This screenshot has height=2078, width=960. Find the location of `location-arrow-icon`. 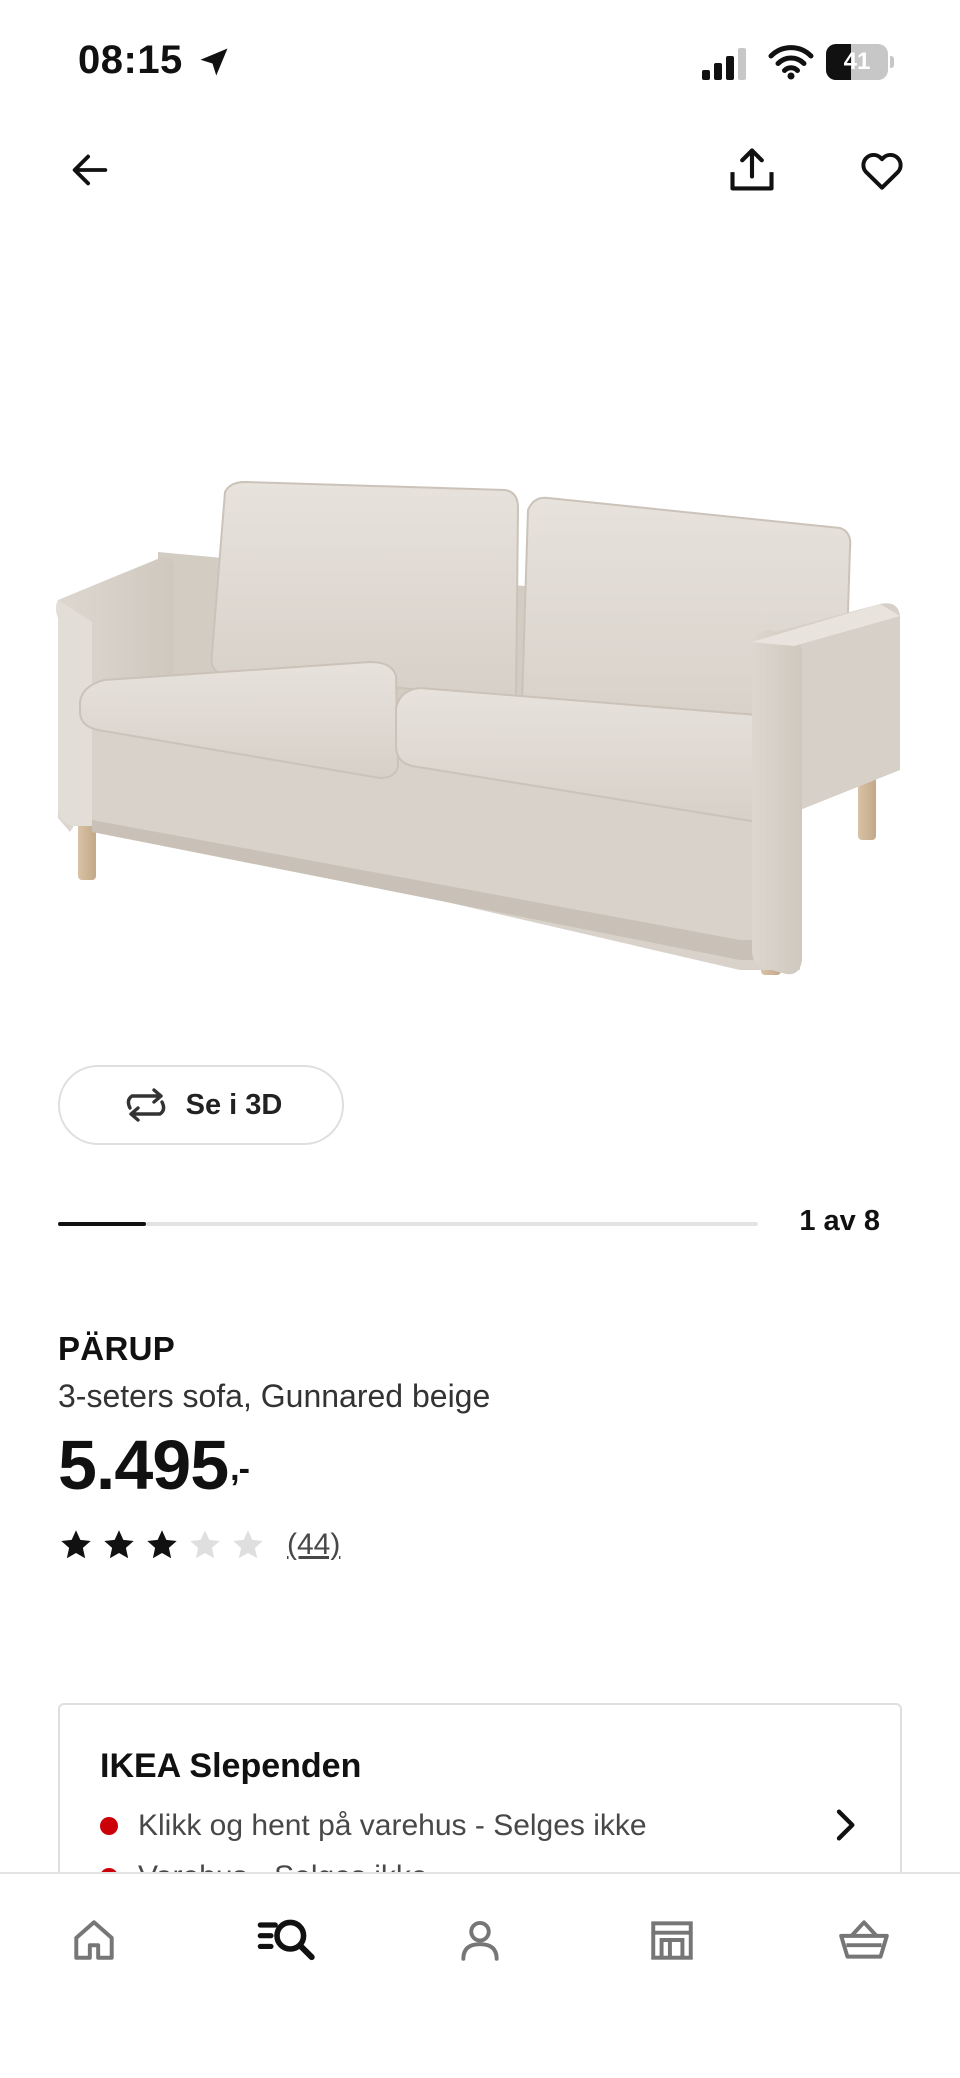

location-arrow-icon is located at coordinates (214, 62).